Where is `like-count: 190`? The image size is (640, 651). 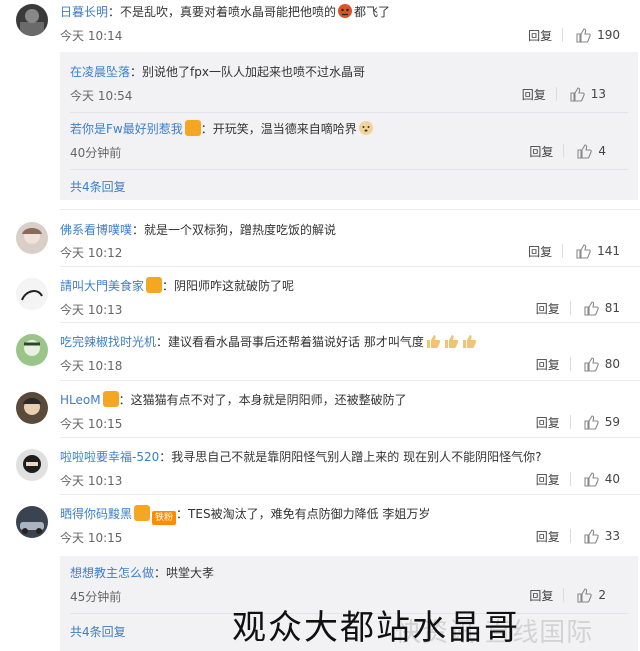
like-count: 190 is located at coordinates (608, 35).